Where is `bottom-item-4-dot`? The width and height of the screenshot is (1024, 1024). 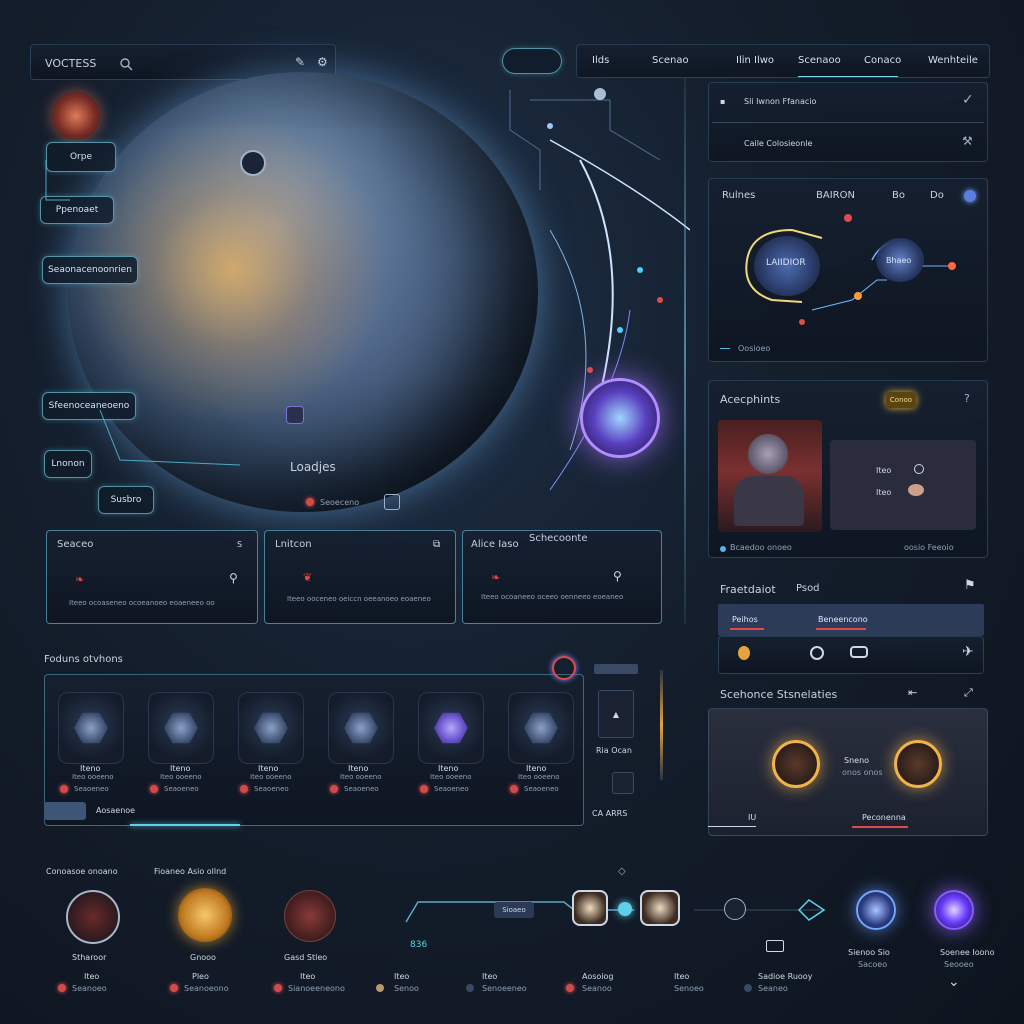 bottom-item-4-dot is located at coordinates (380, 988).